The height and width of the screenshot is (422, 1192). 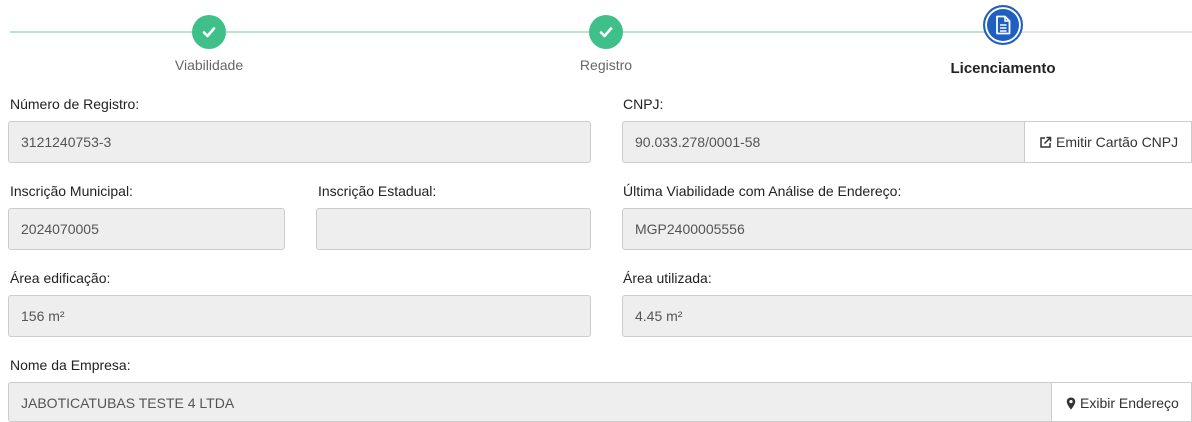 What do you see at coordinates (643, 104) in the screenshot?
I see `cnpj-label: CNPJ:` at bounding box center [643, 104].